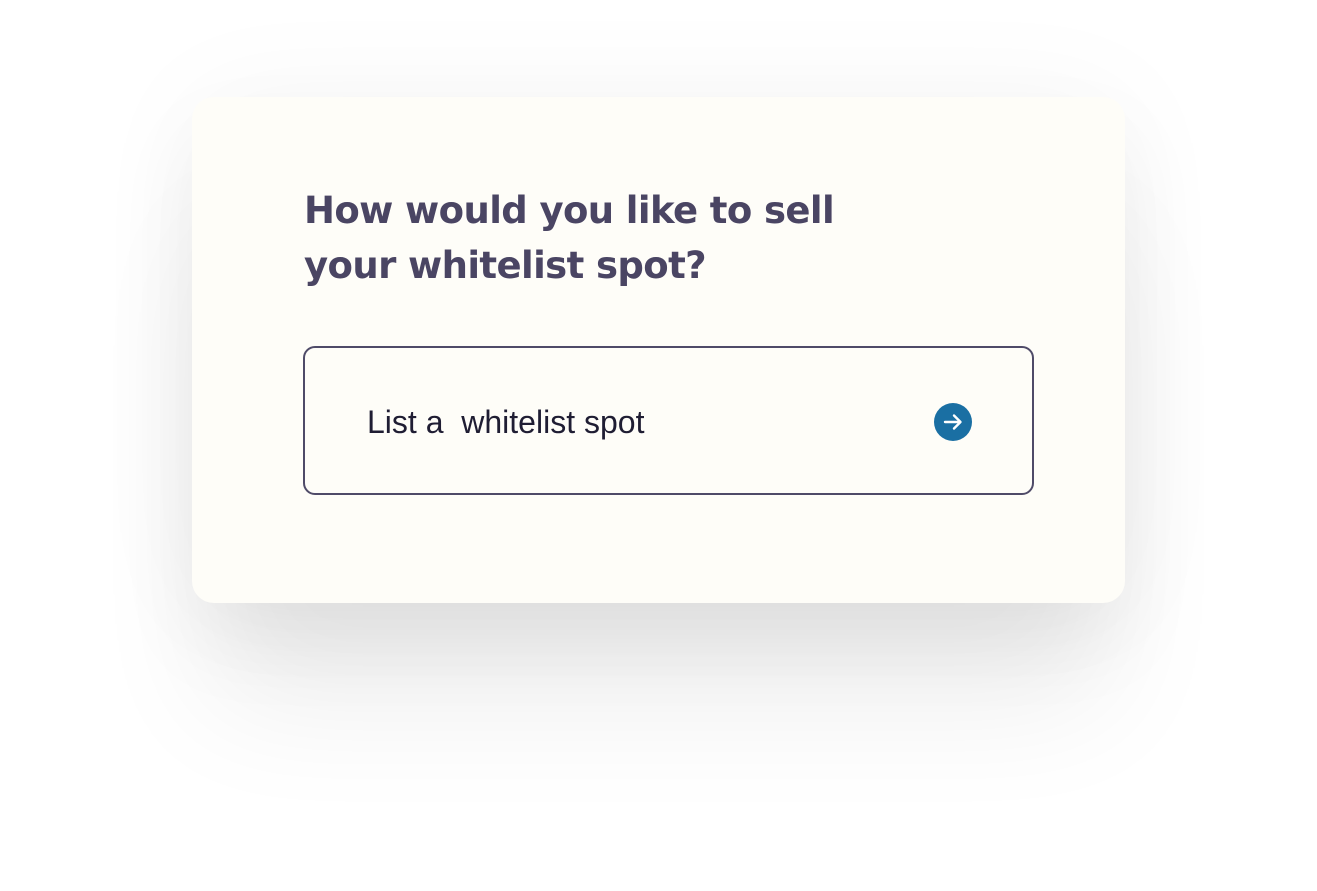 This screenshot has height=891, width=1317. Describe the element at coordinates (505, 265) in the screenshot. I see `title-line-2: your whitelist spot?` at that location.